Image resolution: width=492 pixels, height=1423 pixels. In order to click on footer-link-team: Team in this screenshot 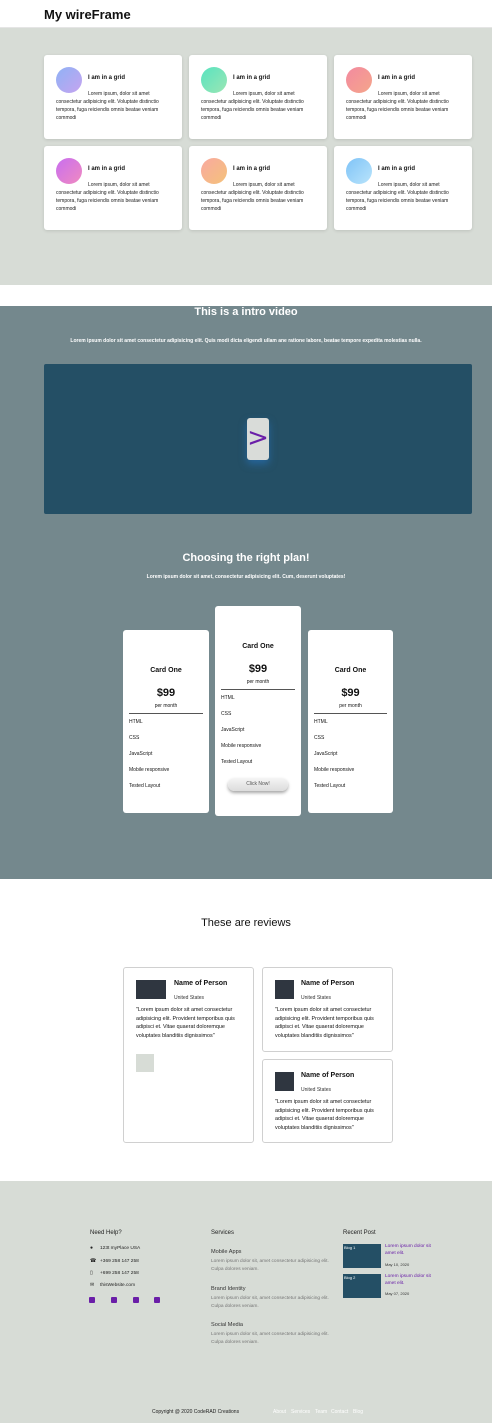, I will do `click(321, 1412)`.